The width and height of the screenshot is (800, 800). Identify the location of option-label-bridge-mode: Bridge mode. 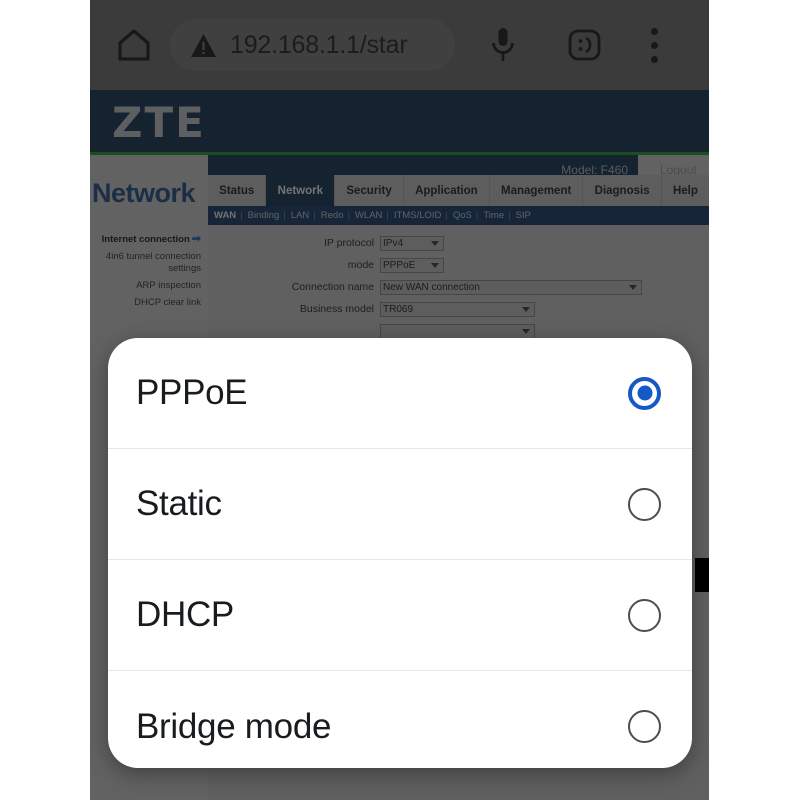
(234, 726).